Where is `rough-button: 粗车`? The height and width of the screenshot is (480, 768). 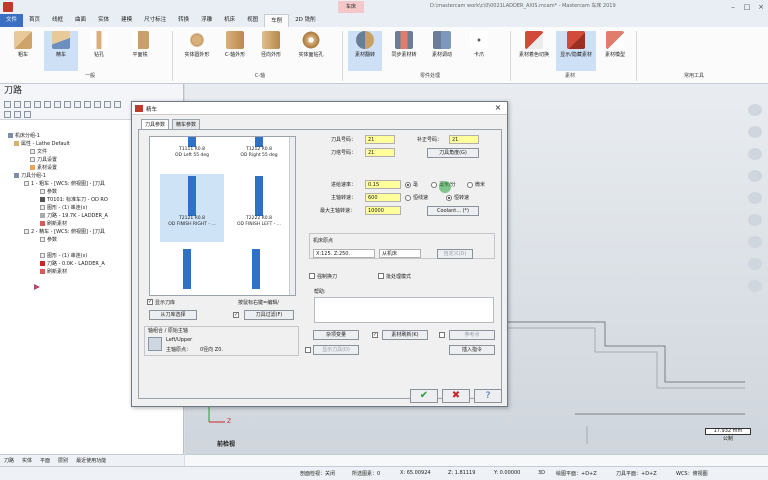 rough-button: 粗车 is located at coordinates (23, 44).